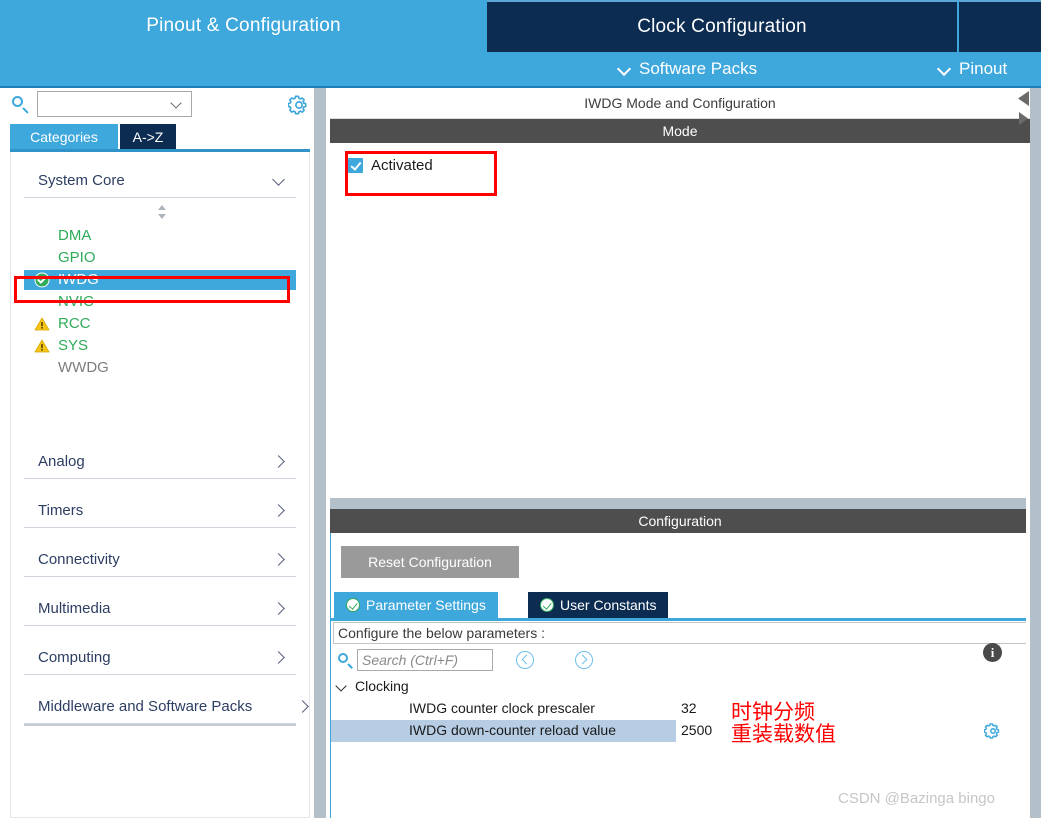 Image resolution: width=1041 pixels, height=818 pixels. I want to click on activated-checkbox, so click(355, 165).